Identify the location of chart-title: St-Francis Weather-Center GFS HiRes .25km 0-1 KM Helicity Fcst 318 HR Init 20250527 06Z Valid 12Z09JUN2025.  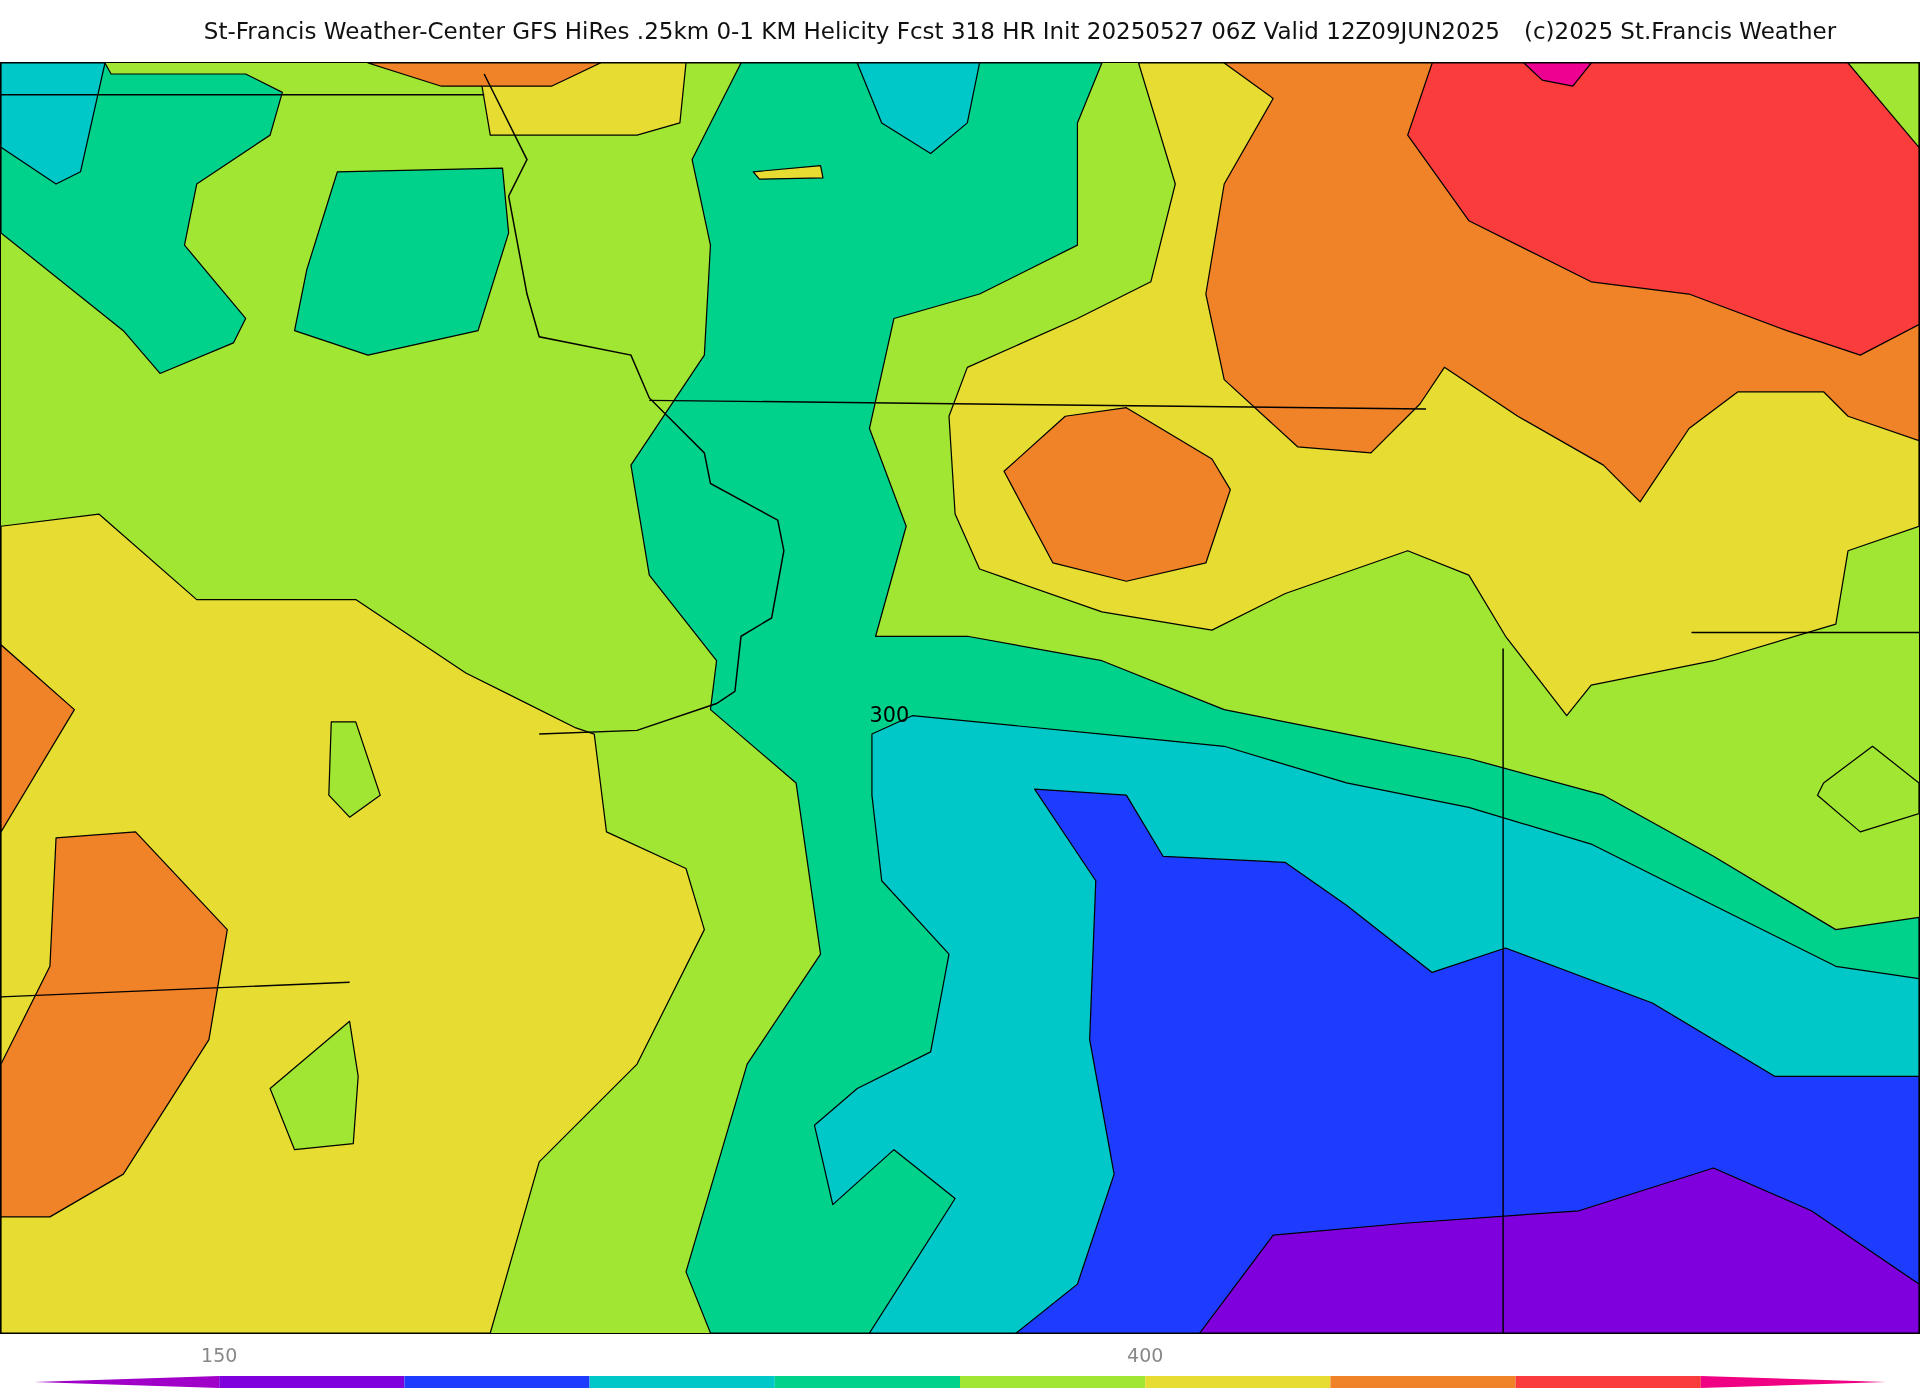
(851, 31).